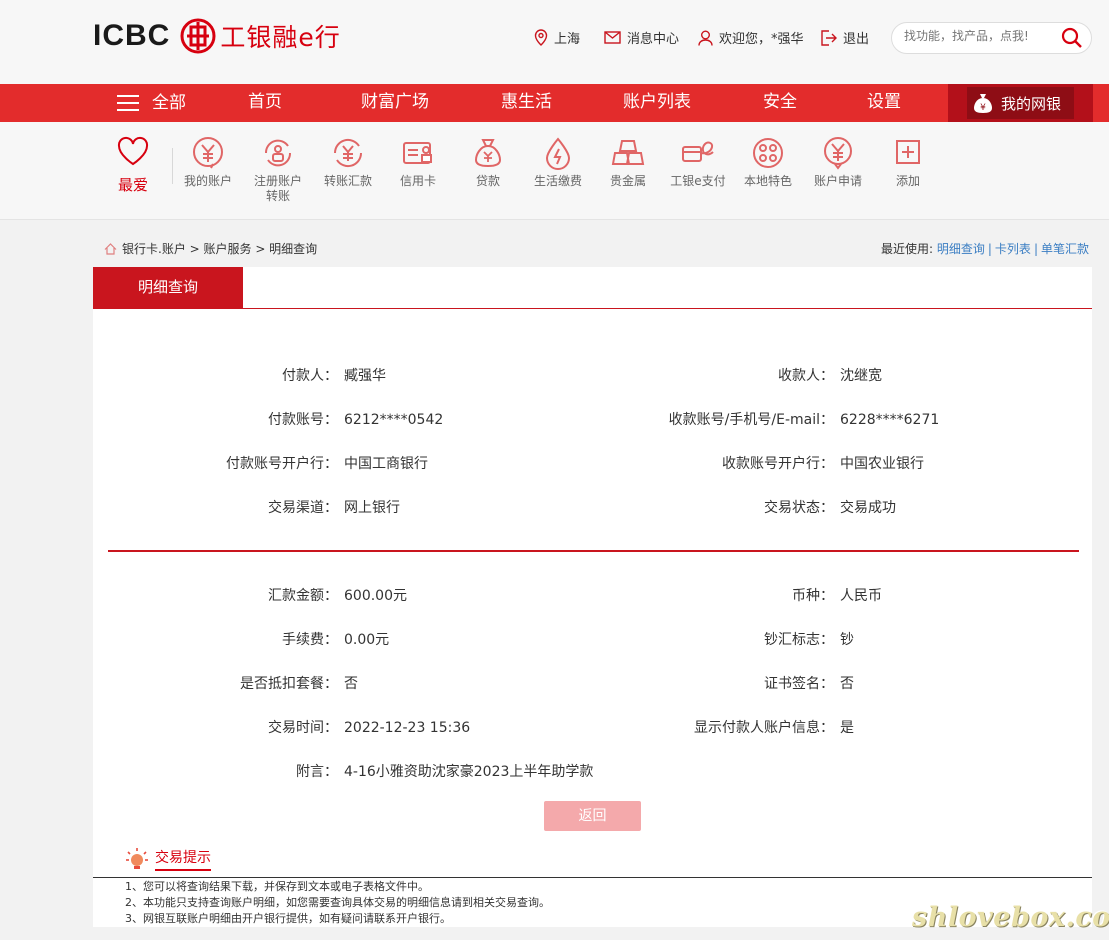  Describe the element at coordinates (908, 152) in the screenshot. I see `add-icon` at that location.